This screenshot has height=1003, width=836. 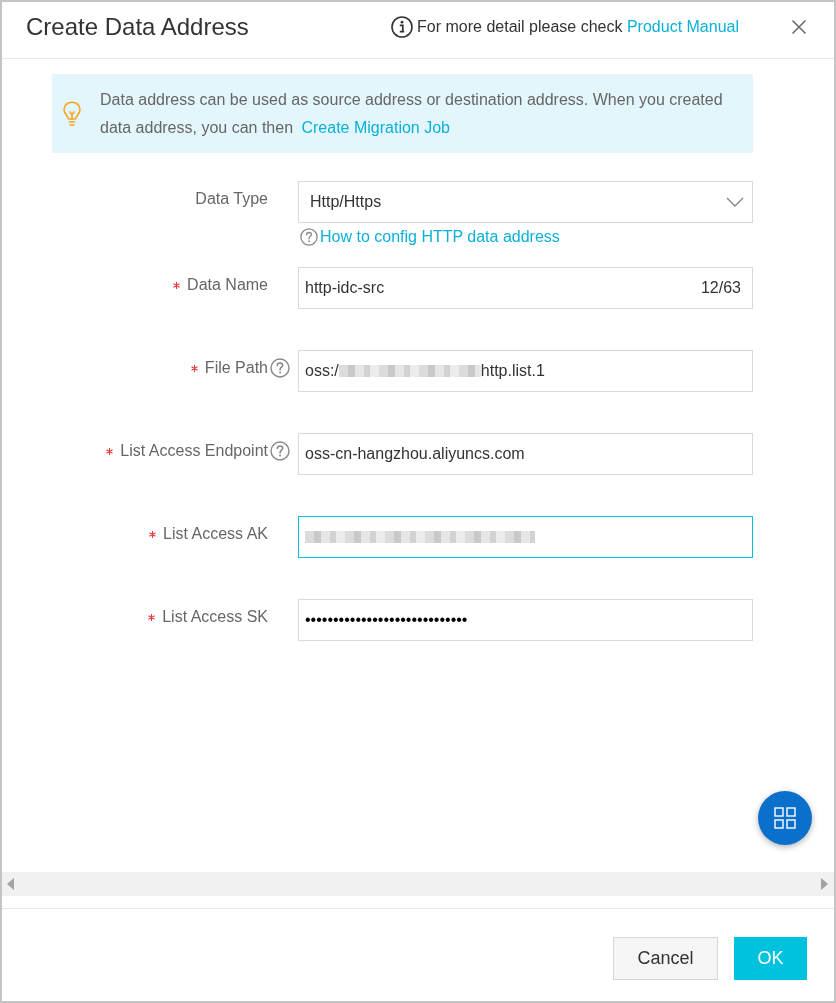 What do you see at coordinates (415, 454) in the screenshot?
I see `field-value: oss-cn-hangzhou.aliyuncs.com` at bounding box center [415, 454].